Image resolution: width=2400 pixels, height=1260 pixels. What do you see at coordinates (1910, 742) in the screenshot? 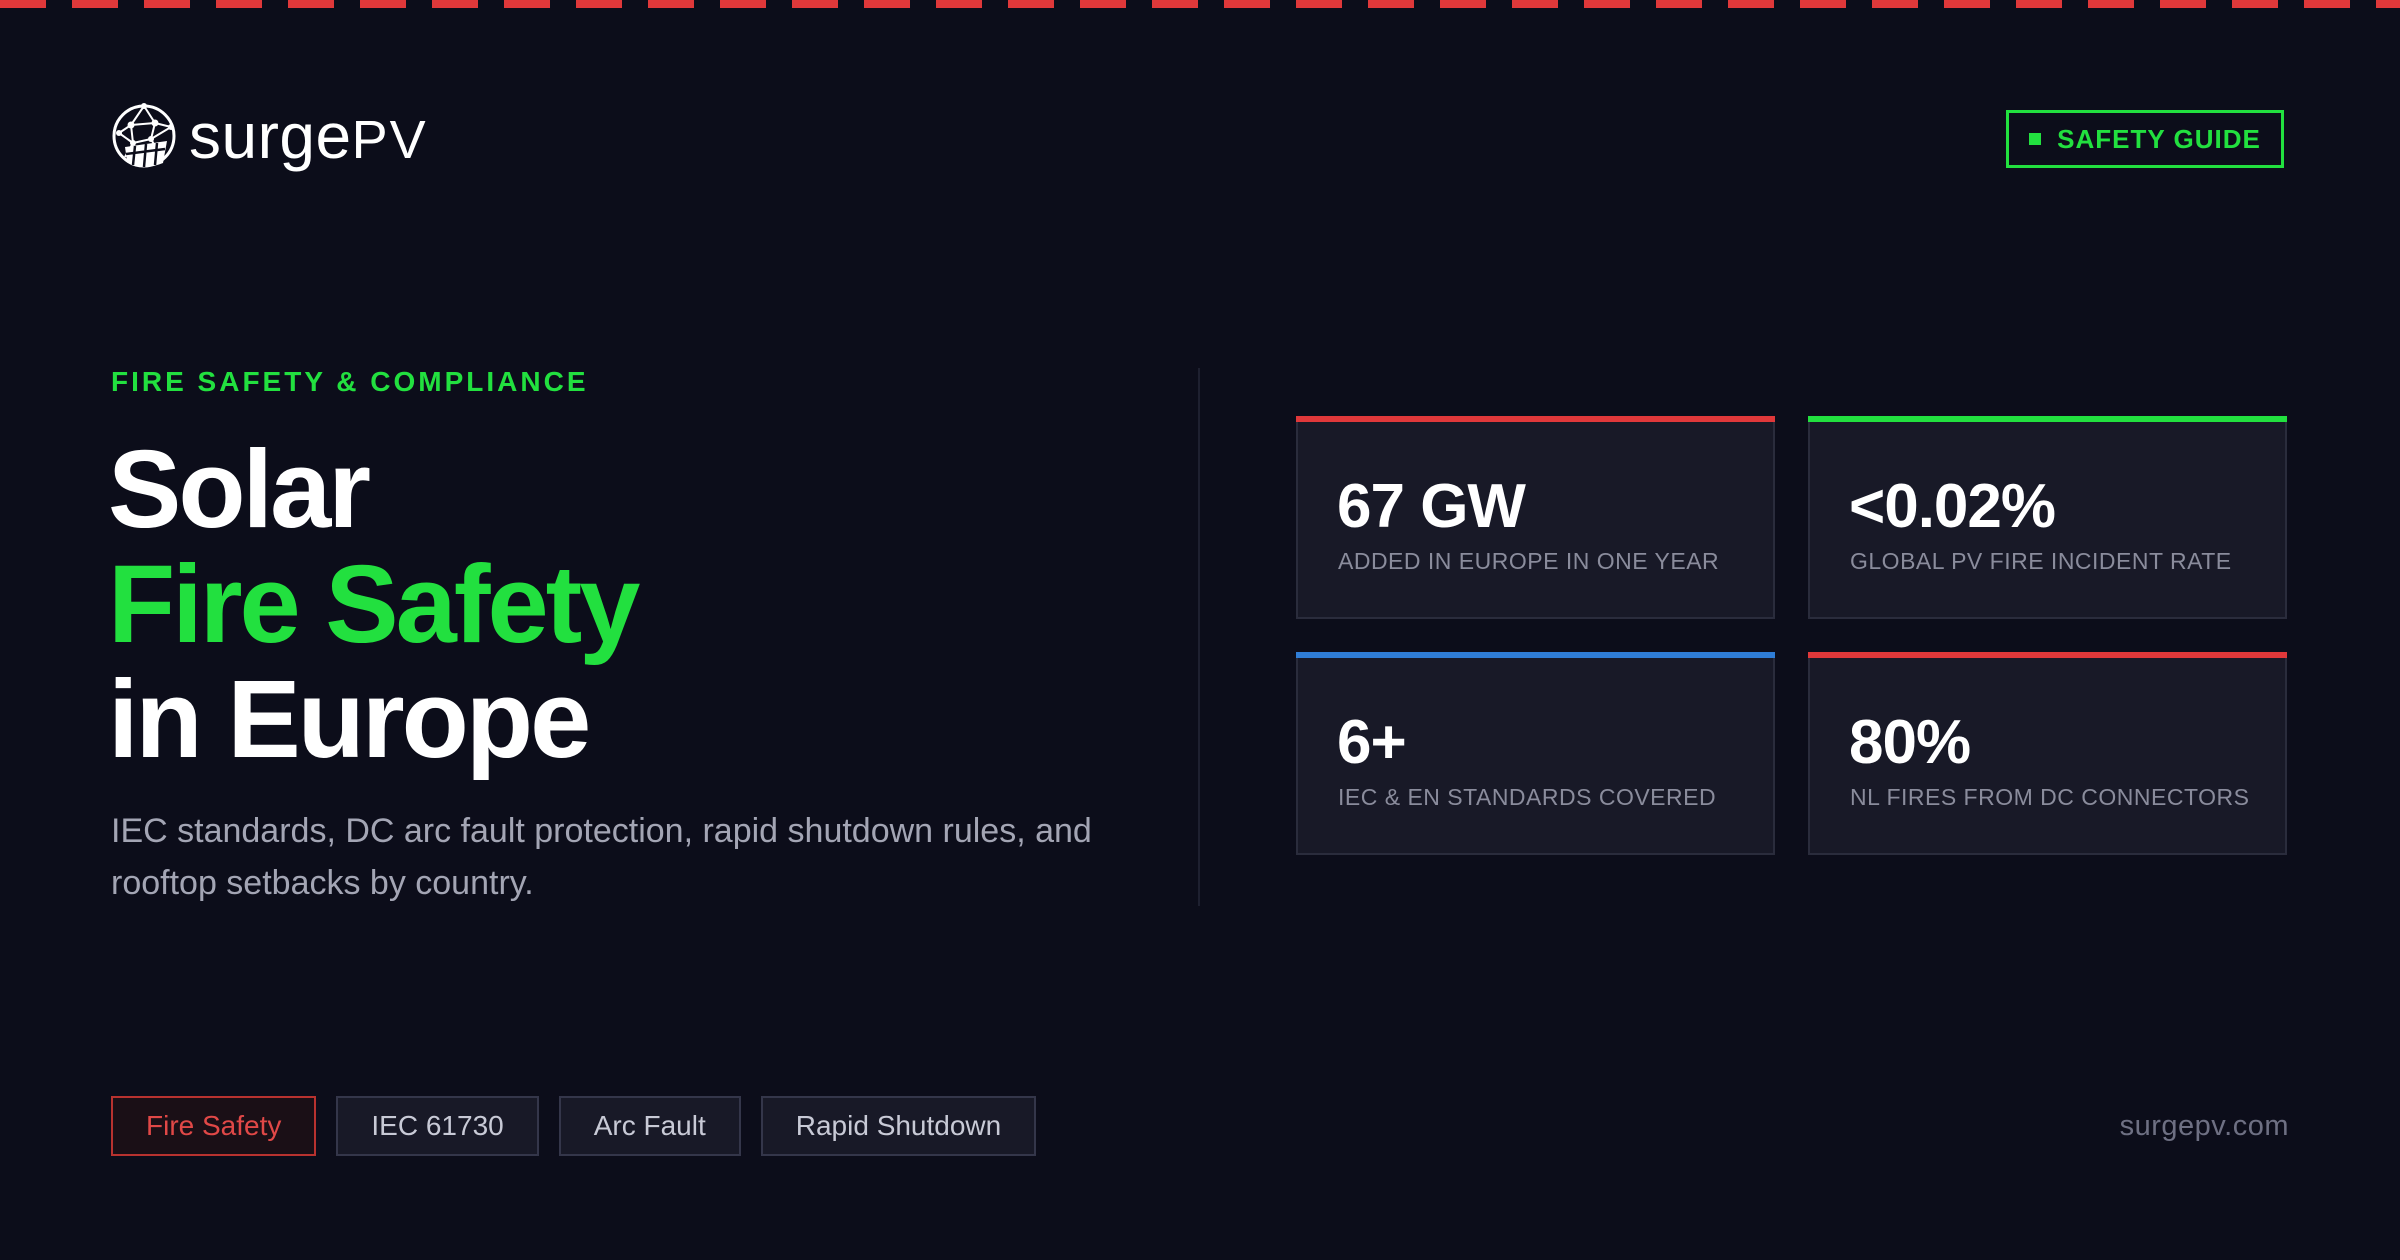
I see `stat-value: 80%` at bounding box center [1910, 742].